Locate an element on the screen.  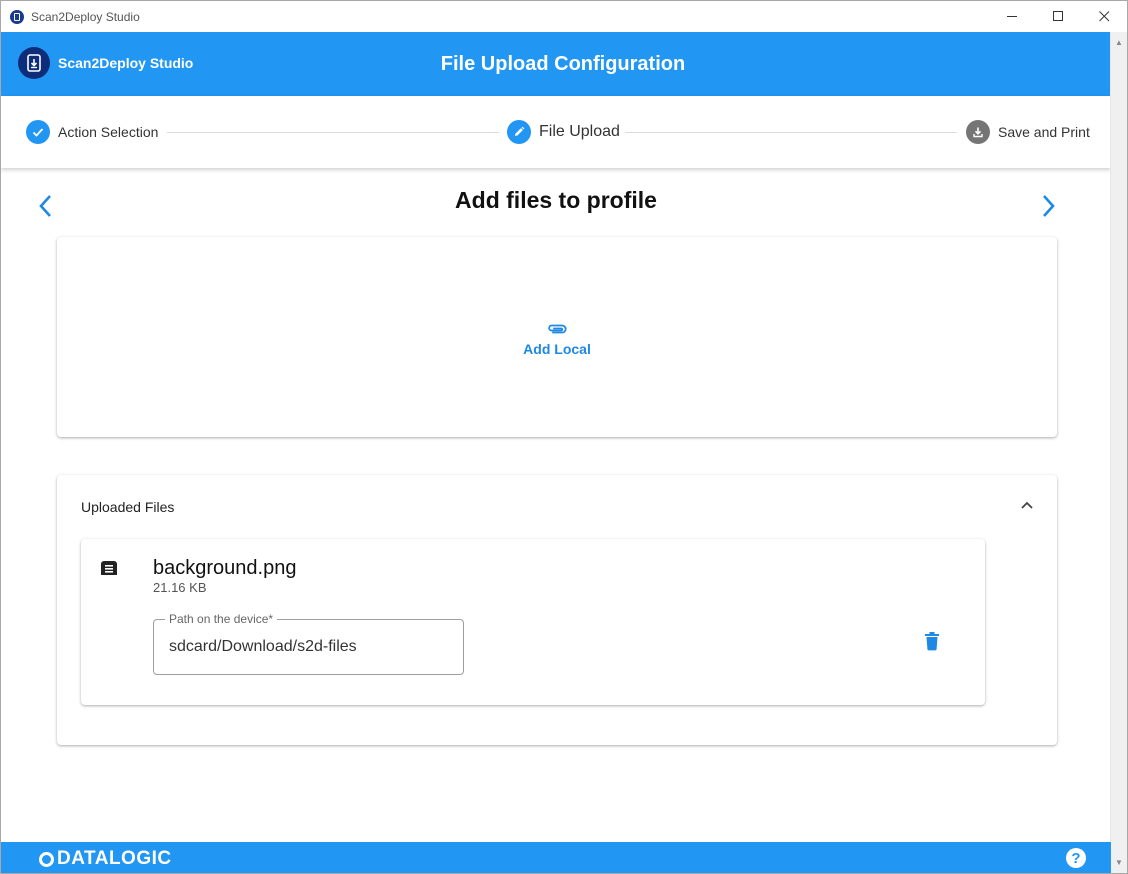
window-controls is located at coordinates (1058, 16).